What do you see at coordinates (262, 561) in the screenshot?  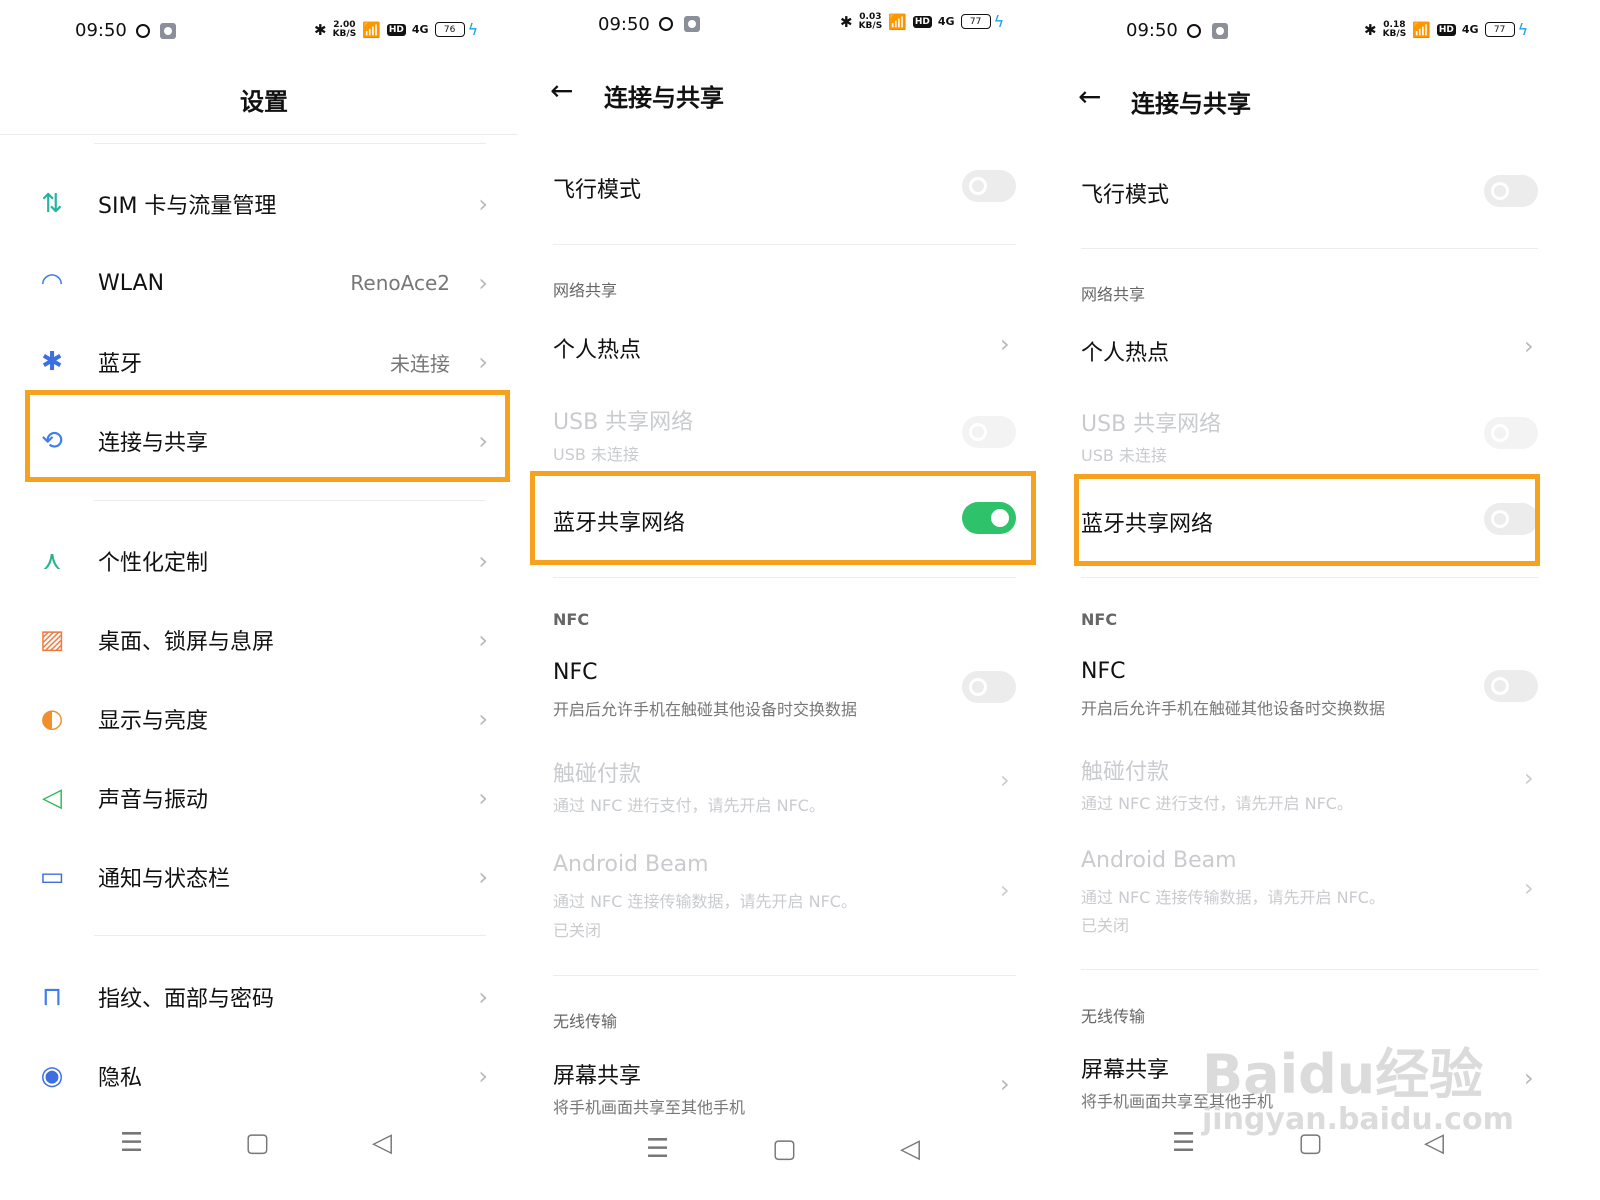 I see `settings-item: ⋏ 个性化定制 ›` at bounding box center [262, 561].